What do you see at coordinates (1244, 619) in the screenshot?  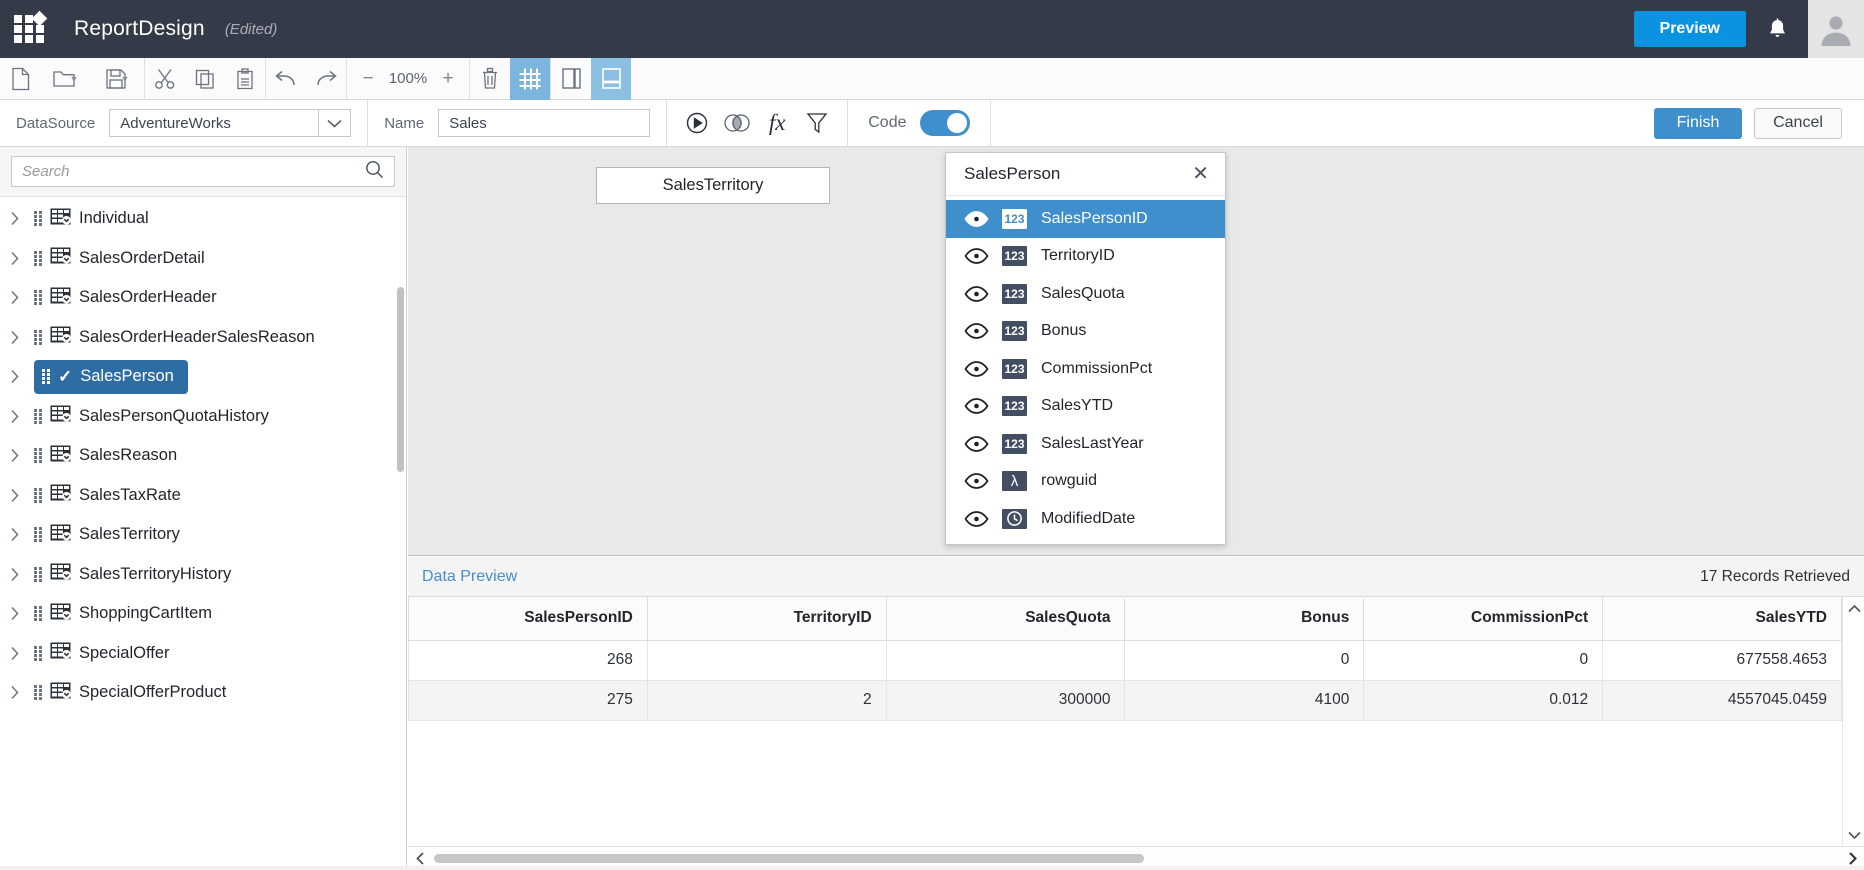 I see `column-header-bonus: Bonus` at bounding box center [1244, 619].